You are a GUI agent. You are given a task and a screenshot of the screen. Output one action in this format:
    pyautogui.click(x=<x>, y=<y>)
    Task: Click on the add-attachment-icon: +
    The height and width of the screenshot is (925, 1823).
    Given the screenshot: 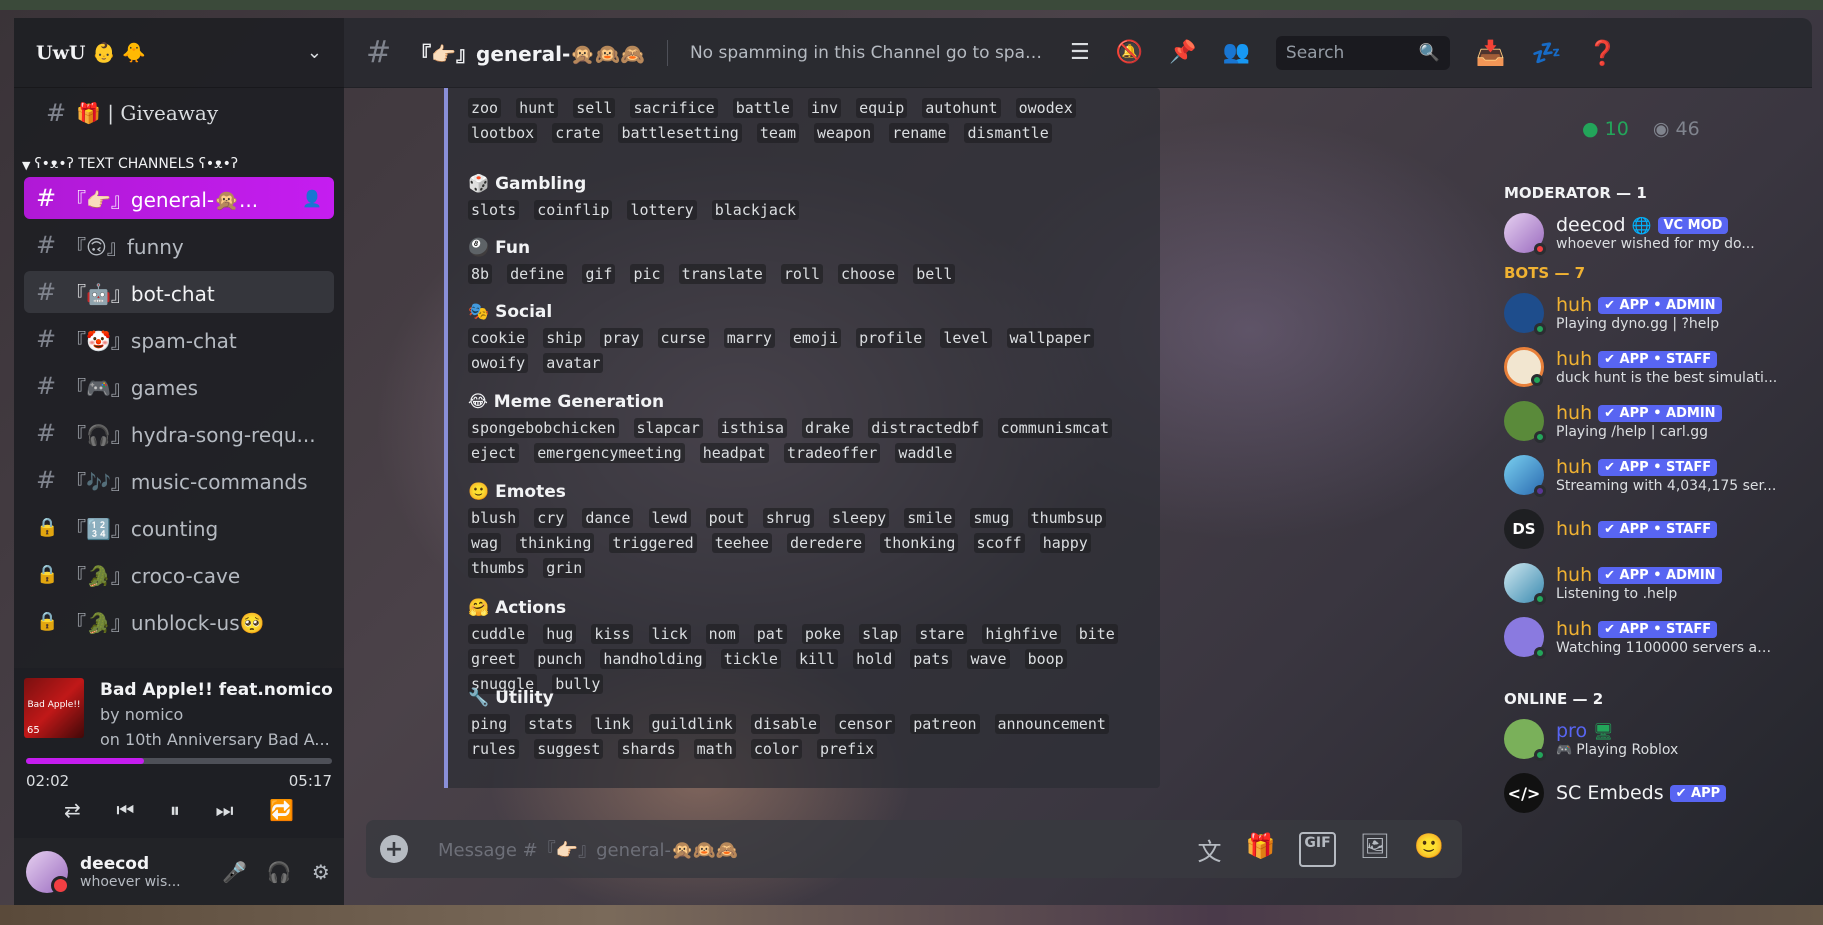 What is the action you would take?
    pyautogui.click(x=394, y=849)
    